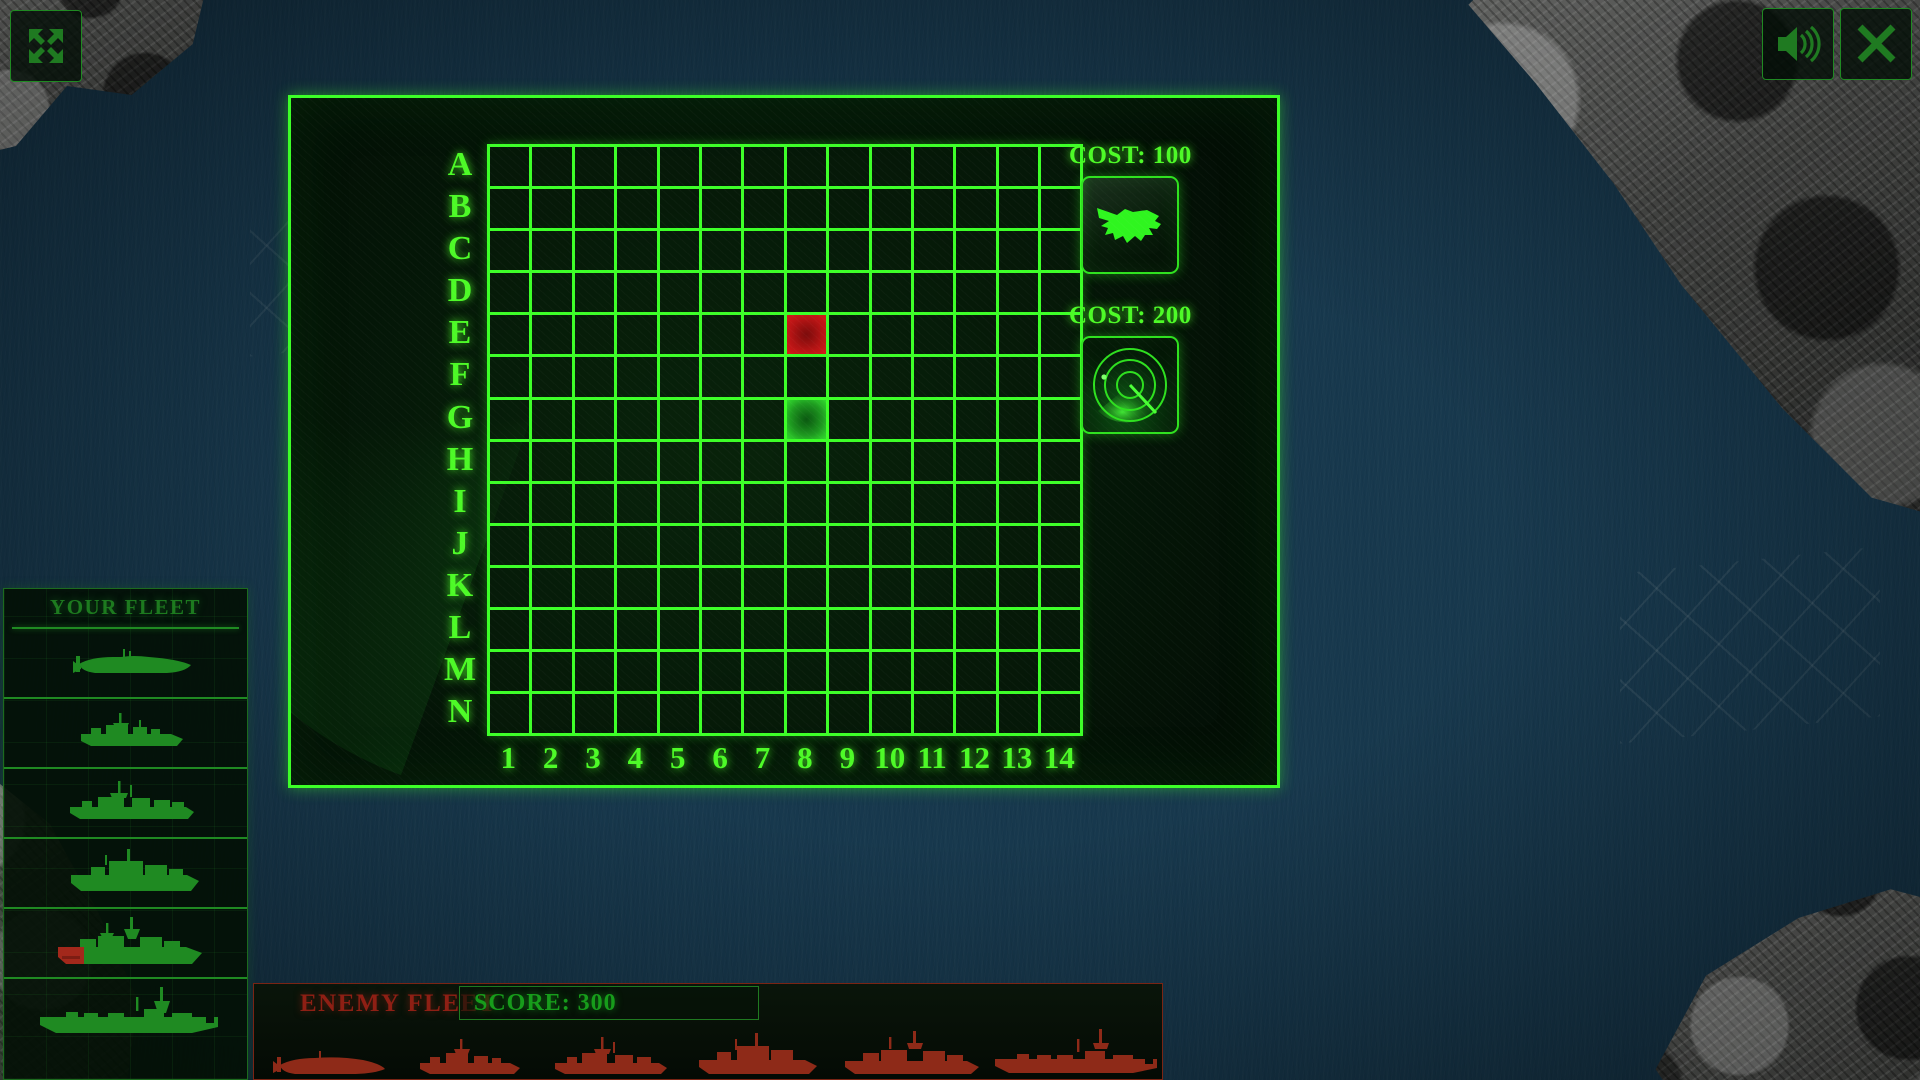 This screenshot has width=1920, height=1080. I want to click on grid-cell-C14, so click(1062, 252).